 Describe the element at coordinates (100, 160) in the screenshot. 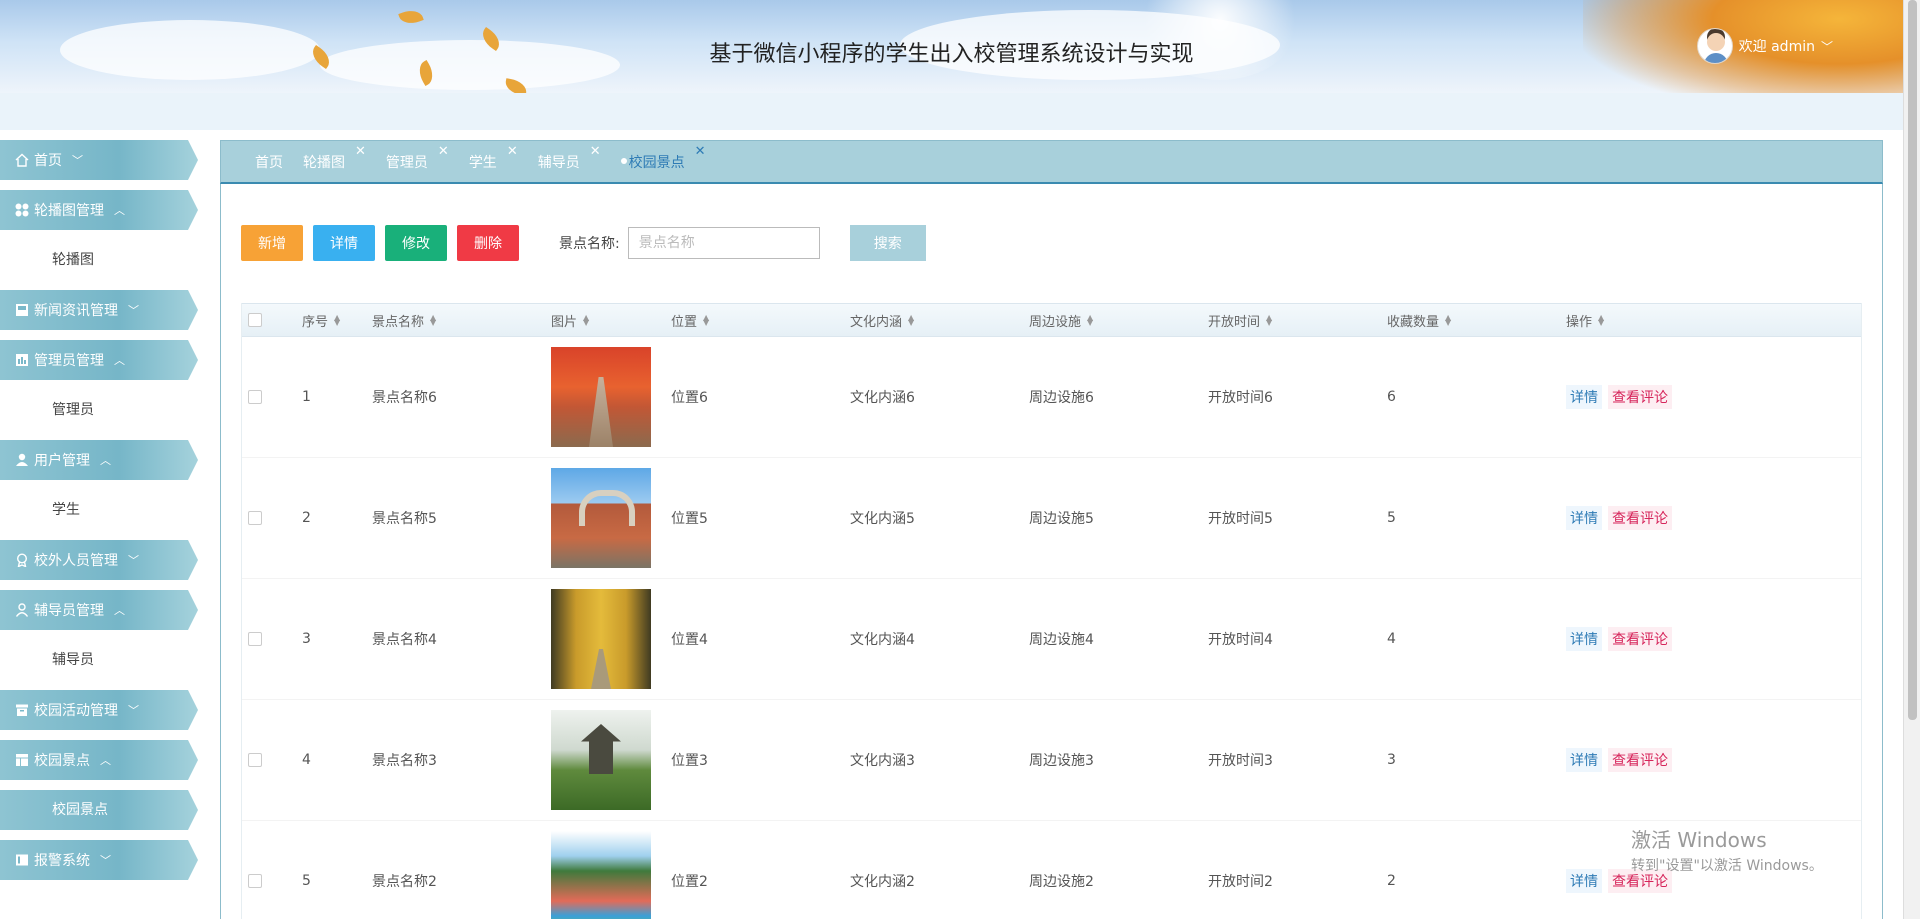

I see `sidebar-item-home: 首页 ﹀` at that location.